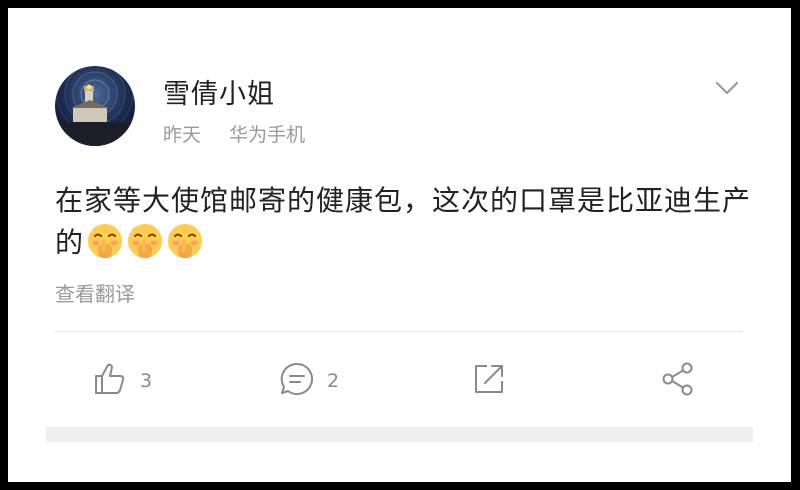 This screenshot has width=800, height=490. What do you see at coordinates (110, 381) in the screenshot?
I see `thumbs-up-icon` at bounding box center [110, 381].